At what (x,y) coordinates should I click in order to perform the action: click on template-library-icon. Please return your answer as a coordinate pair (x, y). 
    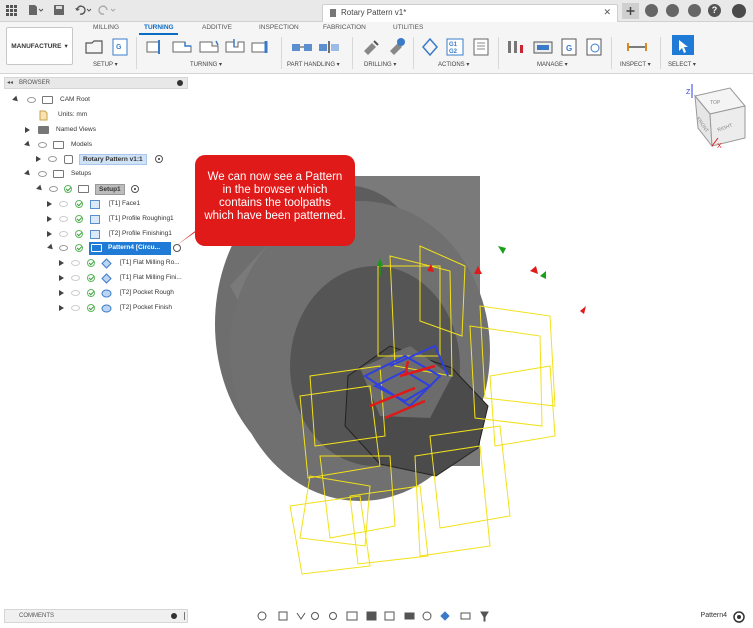
    Looking at the image, I should click on (594, 47).